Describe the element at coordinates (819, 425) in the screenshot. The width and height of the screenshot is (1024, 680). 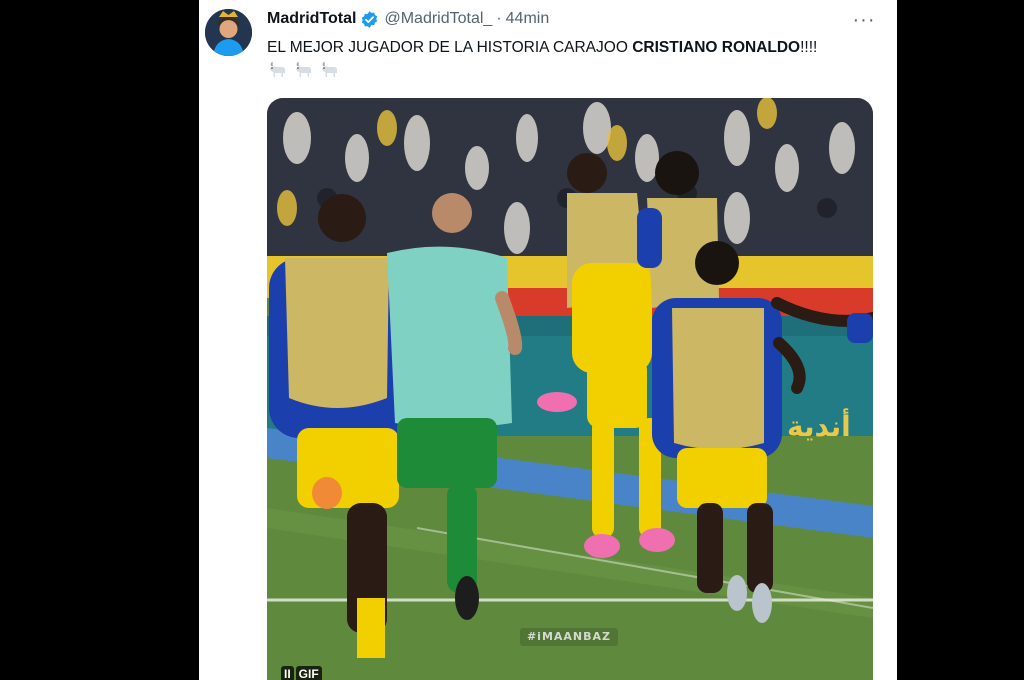
I see `ad-board-text: أندية` at that location.